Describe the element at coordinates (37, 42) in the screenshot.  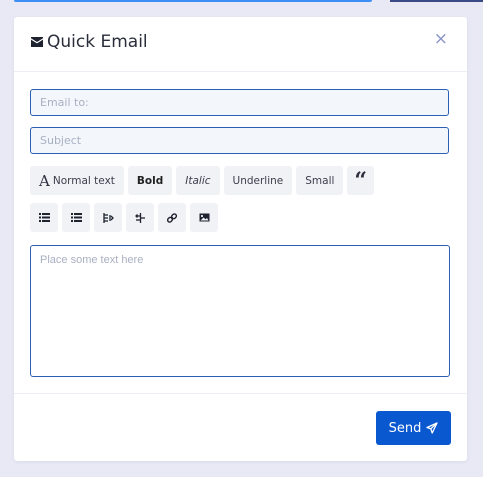
I see `envelope-icon` at that location.